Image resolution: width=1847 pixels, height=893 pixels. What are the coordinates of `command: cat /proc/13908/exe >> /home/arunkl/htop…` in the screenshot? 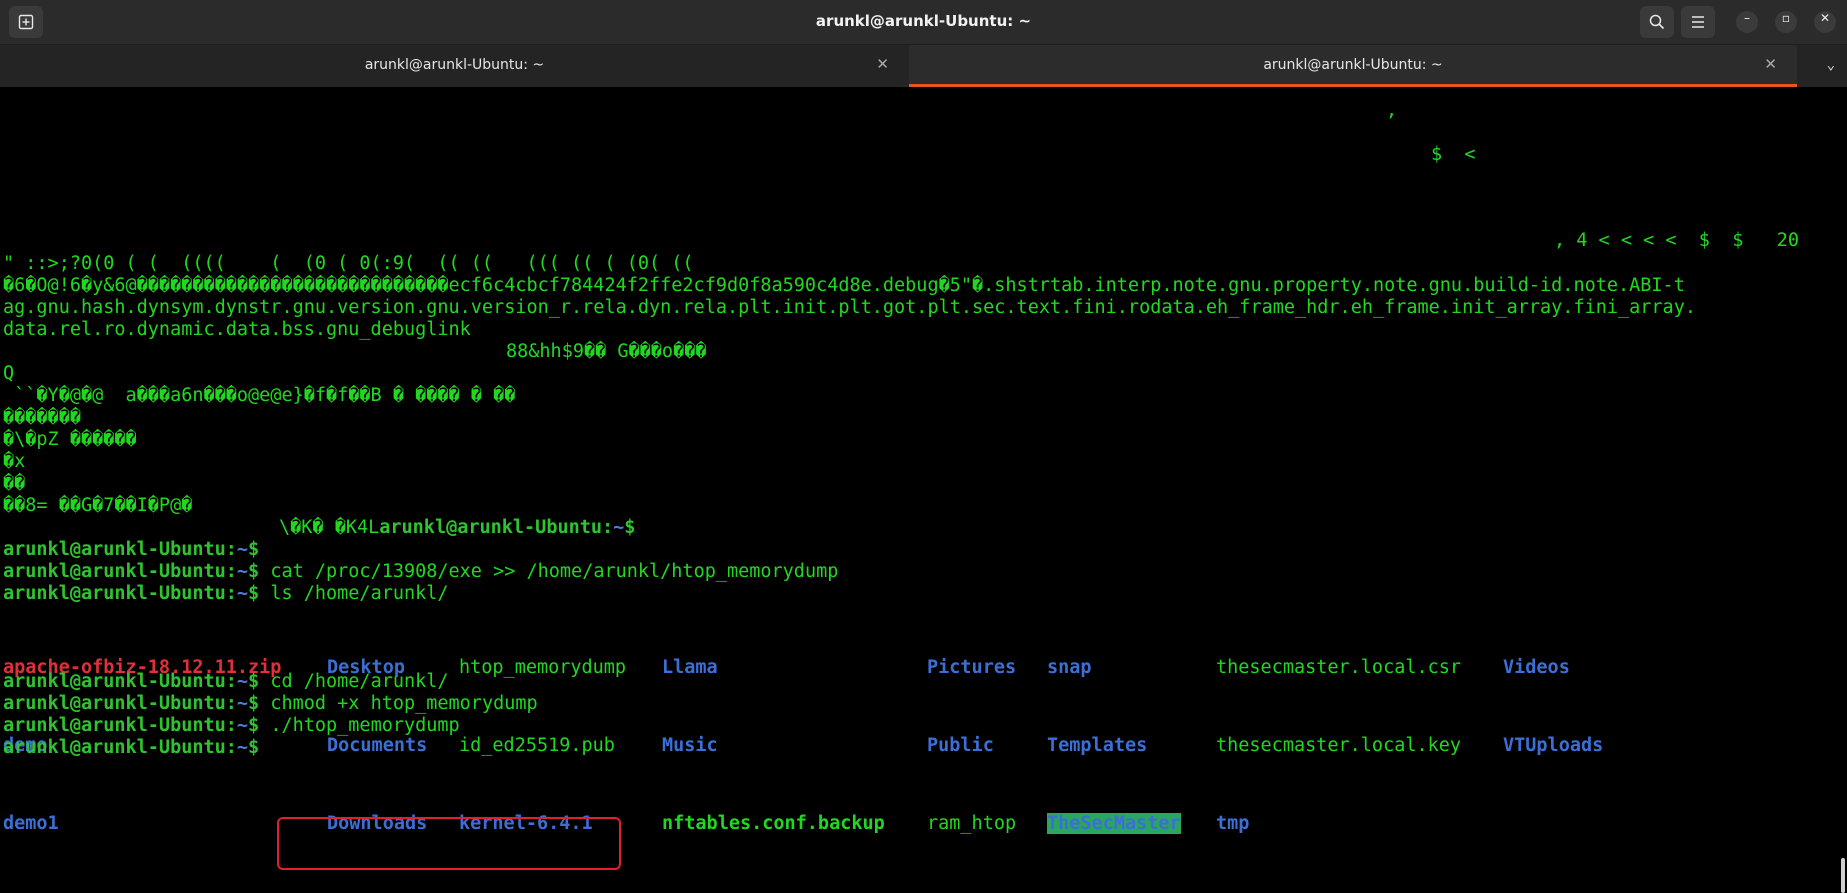 It's located at (554, 571).